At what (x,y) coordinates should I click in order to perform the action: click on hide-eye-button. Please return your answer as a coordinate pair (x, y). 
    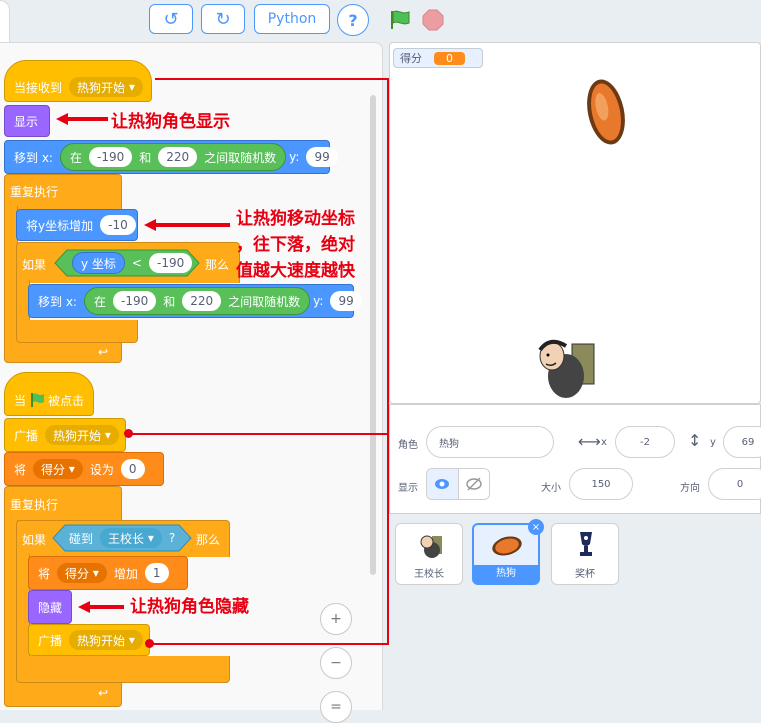
    Looking at the image, I should click on (473, 484).